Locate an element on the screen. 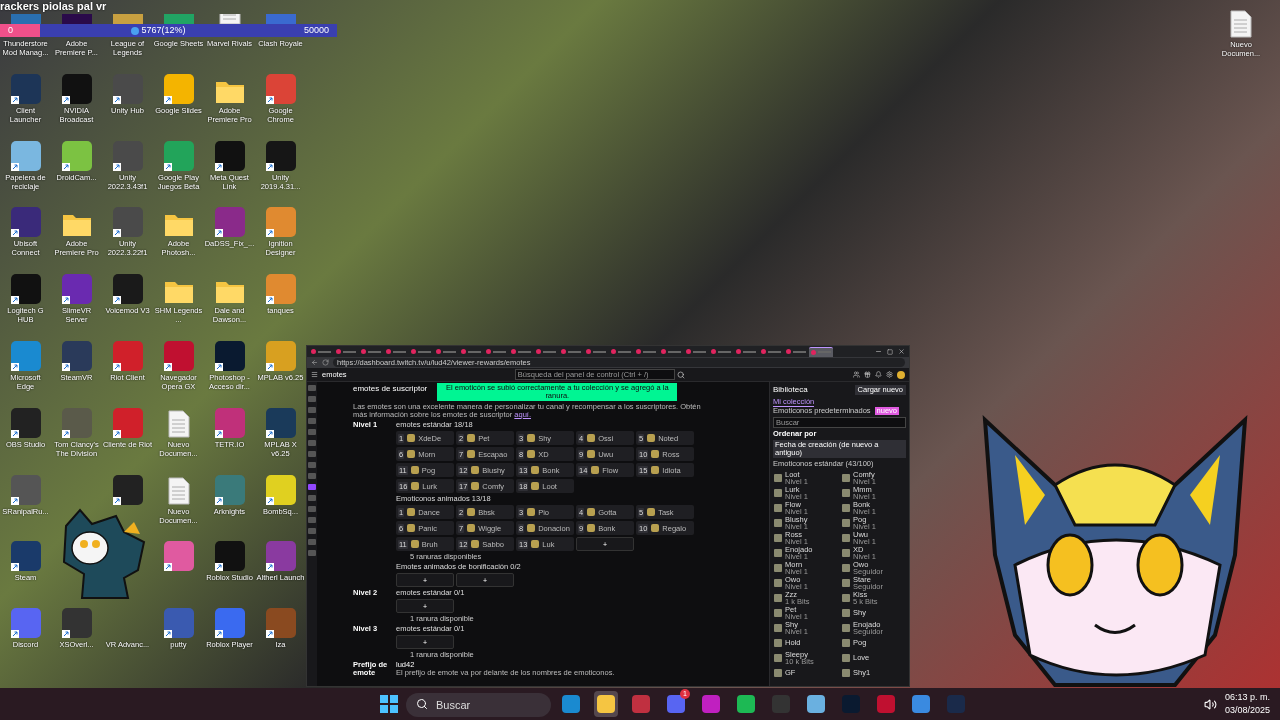  overlay-title: rackers piolas pal vr is located at coordinates (53, 6).